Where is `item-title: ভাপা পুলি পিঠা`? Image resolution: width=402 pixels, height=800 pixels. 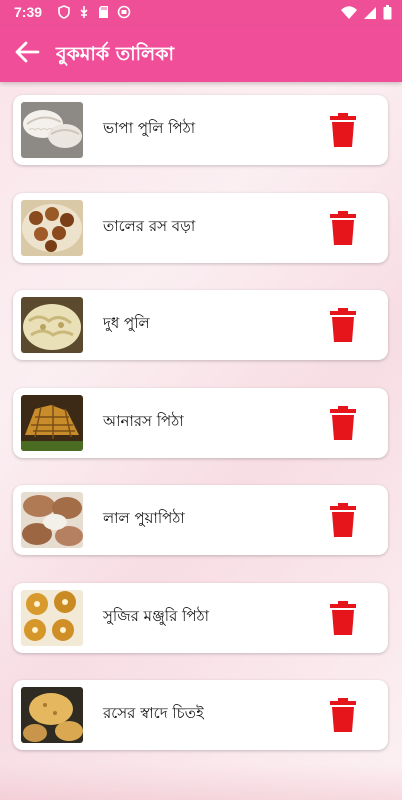
item-title: ভাপা পুলি পিঠা is located at coordinates (149, 128).